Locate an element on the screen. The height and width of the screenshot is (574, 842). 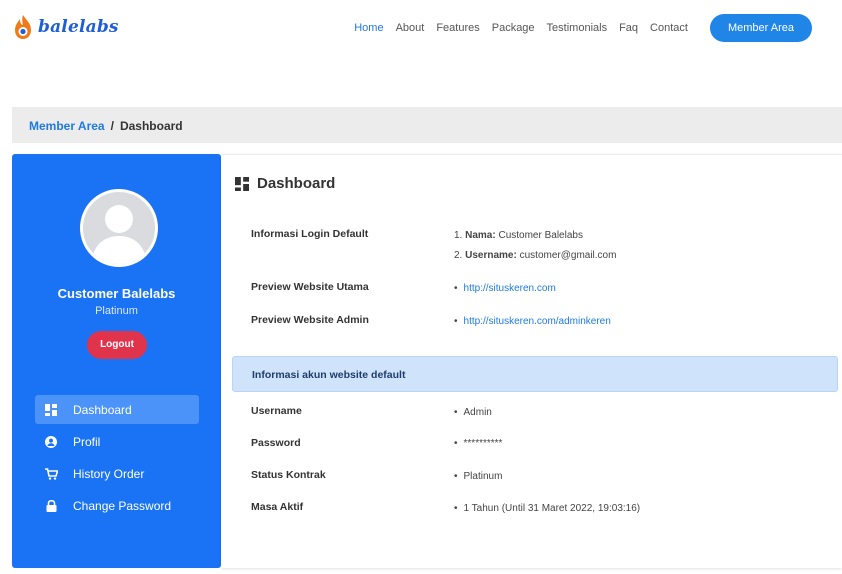
user-name: Customer Balelabs is located at coordinates (116, 293).